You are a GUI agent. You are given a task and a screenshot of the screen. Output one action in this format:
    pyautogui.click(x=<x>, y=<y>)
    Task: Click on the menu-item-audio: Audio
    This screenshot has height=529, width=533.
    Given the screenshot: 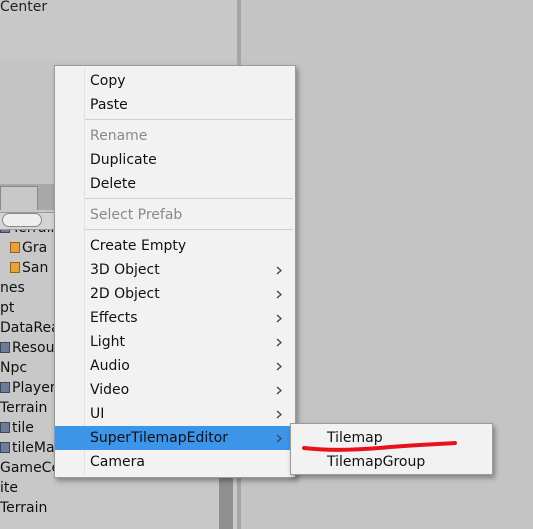 What is the action you would take?
    pyautogui.click(x=175, y=366)
    